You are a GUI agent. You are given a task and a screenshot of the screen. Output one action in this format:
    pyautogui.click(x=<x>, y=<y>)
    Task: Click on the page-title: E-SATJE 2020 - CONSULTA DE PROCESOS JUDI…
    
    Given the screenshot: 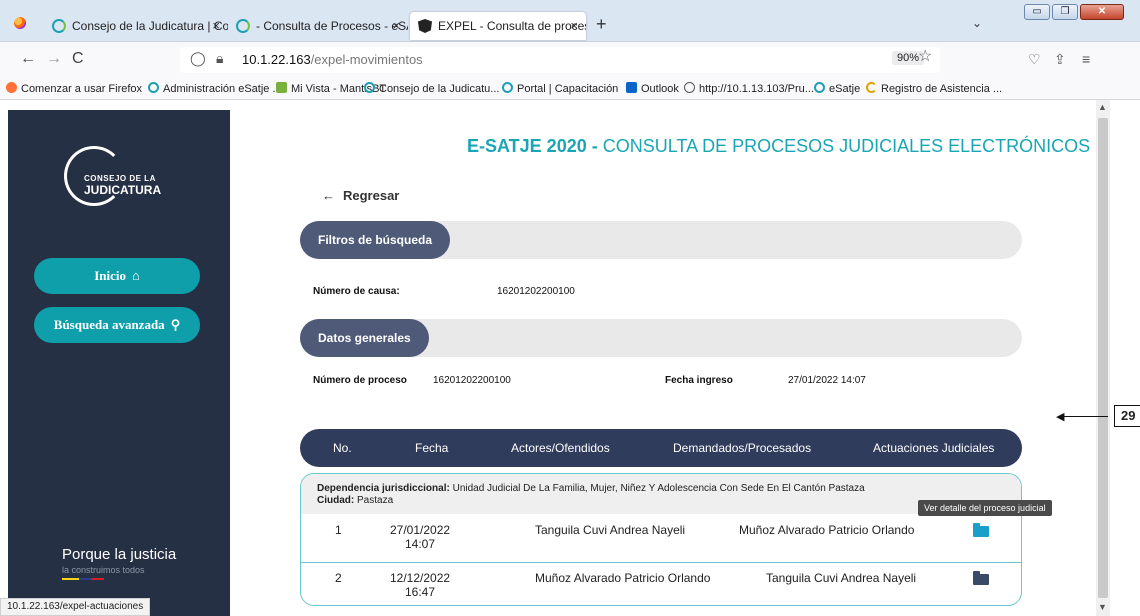 What is the action you would take?
    pyautogui.click(x=778, y=146)
    